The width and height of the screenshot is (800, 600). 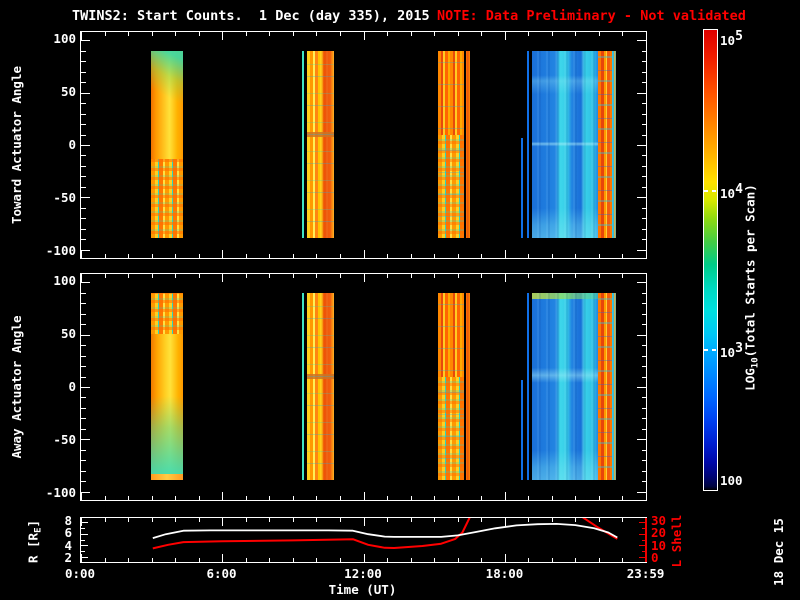 What do you see at coordinates (731, 38) in the screenshot?
I see `colorbar-tick-label: 105` at bounding box center [731, 38].